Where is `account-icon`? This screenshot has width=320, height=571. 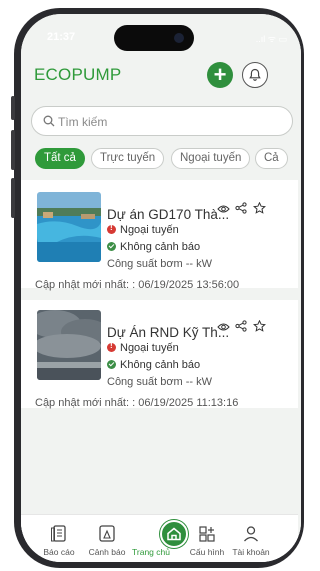 account-icon is located at coordinates (251, 534).